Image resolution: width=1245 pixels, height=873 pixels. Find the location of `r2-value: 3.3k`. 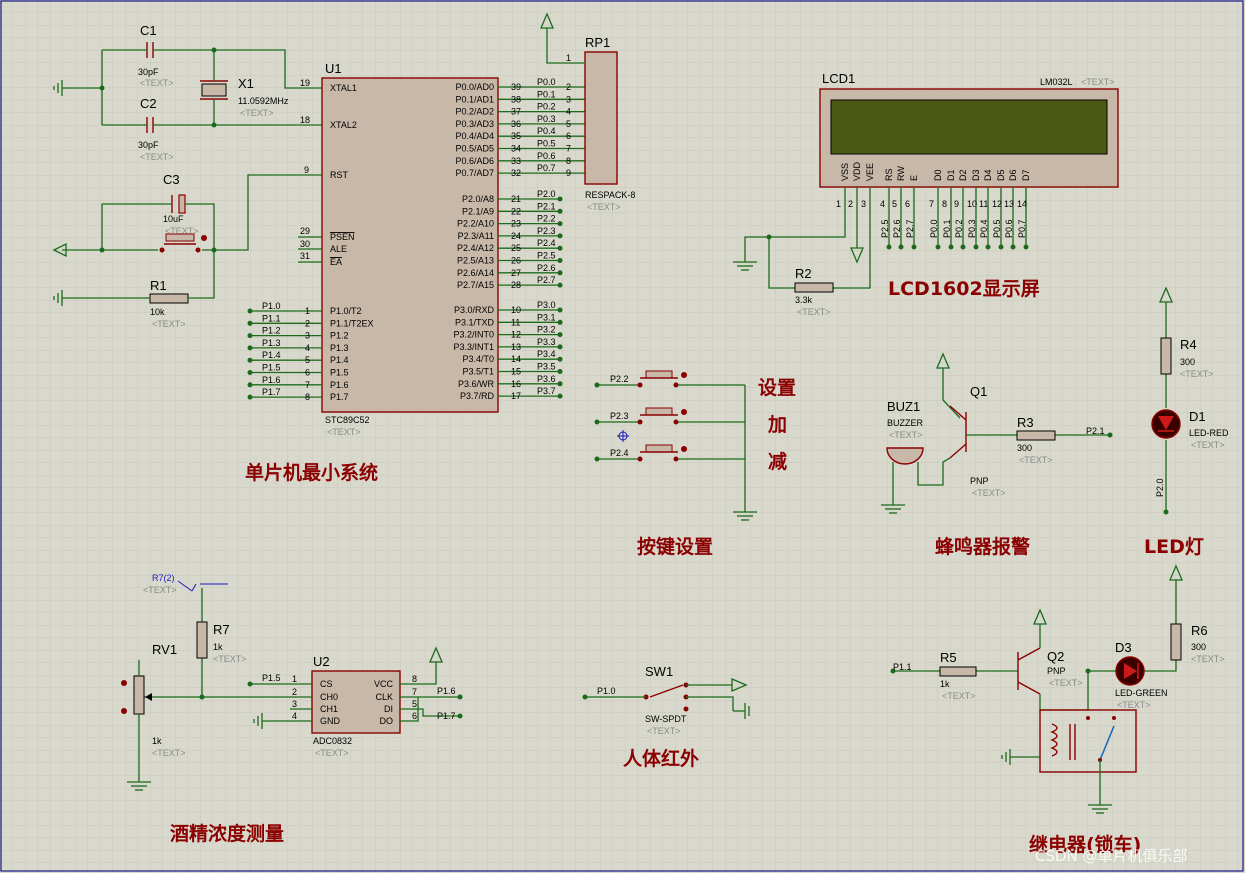

r2-value: 3.3k is located at coordinates (804, 300).